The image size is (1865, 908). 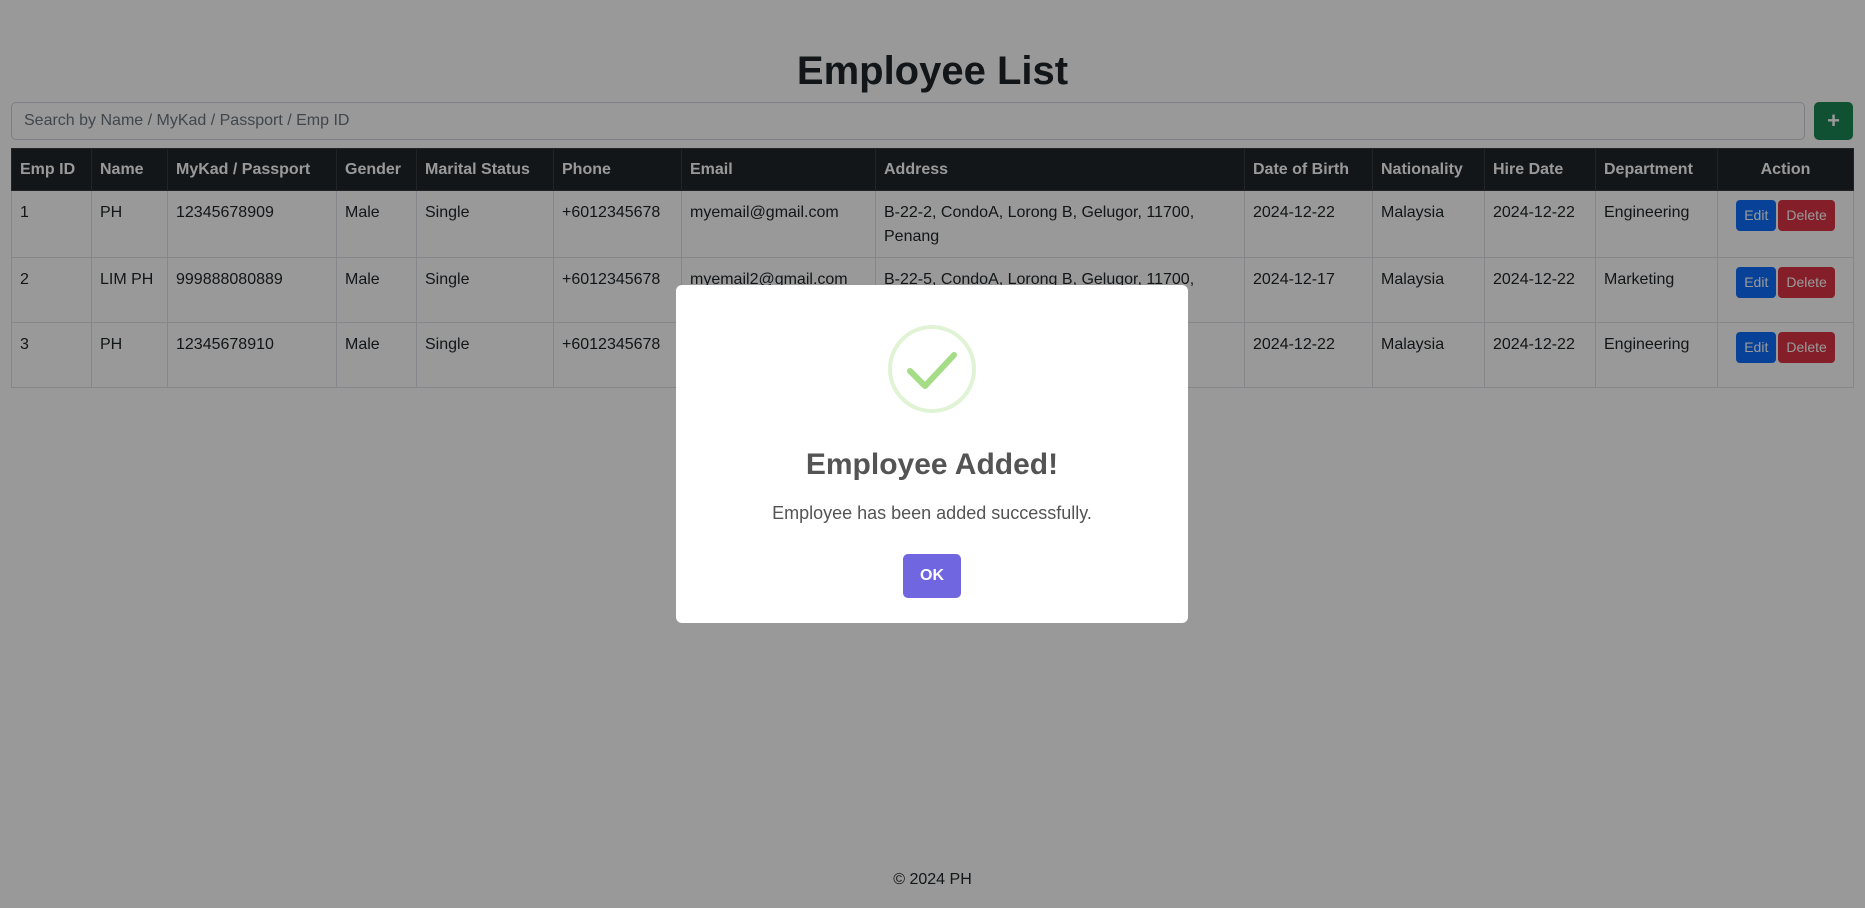 I want to click on dialog-message: Employee has been added successfully., so click(x=932, y=513).